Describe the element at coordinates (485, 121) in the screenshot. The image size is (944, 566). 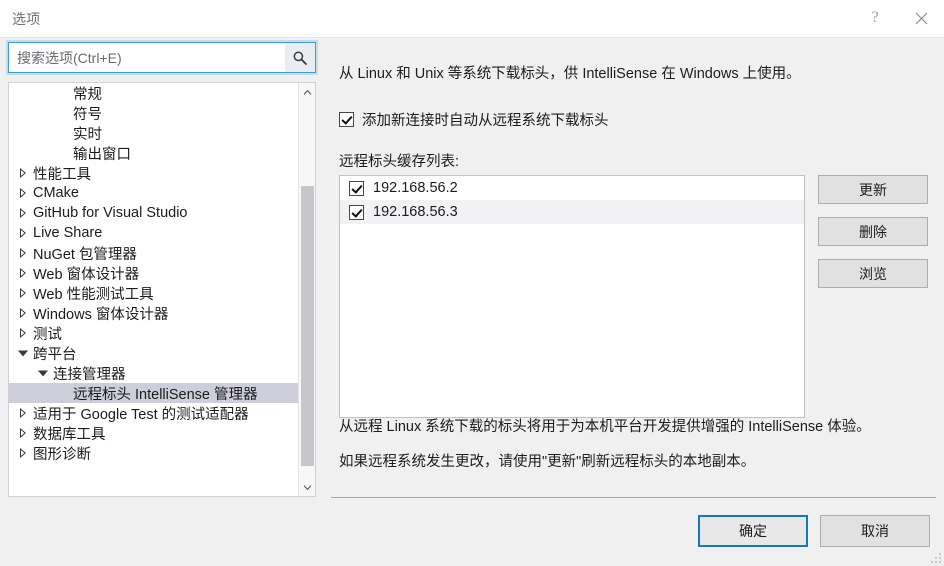
I see `auto-download-label: 添加新连接时自动从远程系统下载标头` at that location.